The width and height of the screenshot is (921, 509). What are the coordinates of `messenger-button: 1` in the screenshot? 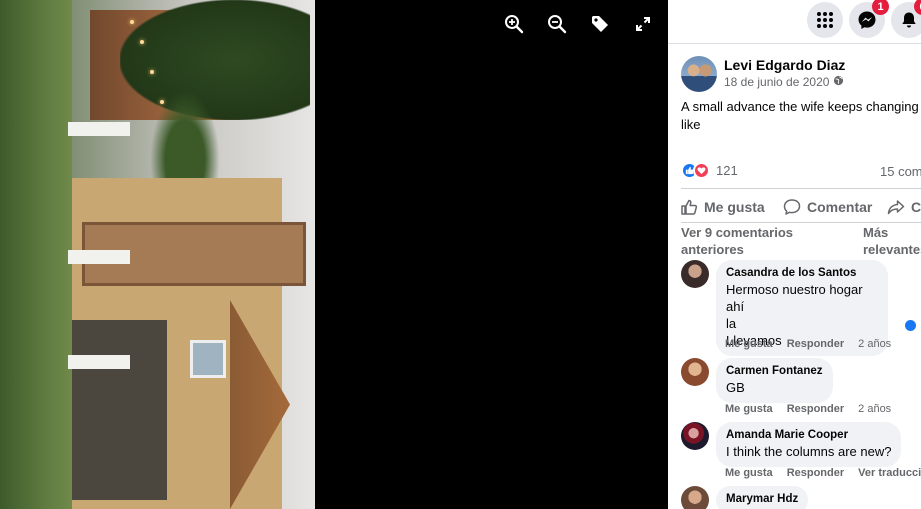 It's located at (869, 19).